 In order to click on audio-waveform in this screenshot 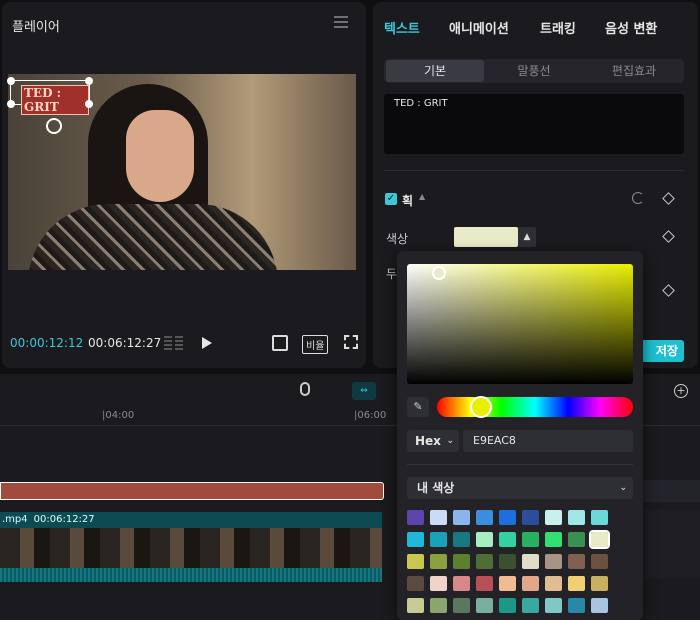, I will do `click(191, 575)`.